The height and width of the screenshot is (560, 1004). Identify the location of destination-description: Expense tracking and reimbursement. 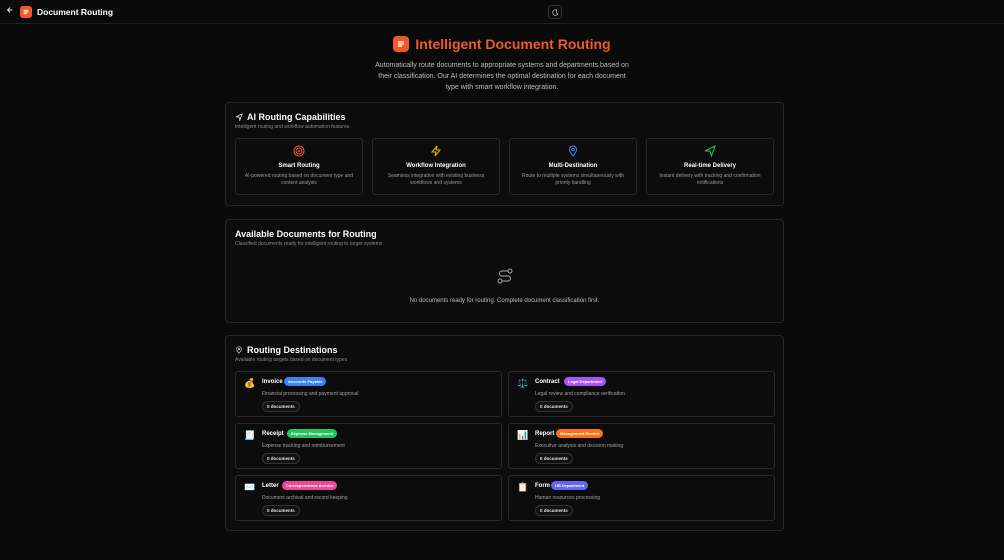
(303, 446).